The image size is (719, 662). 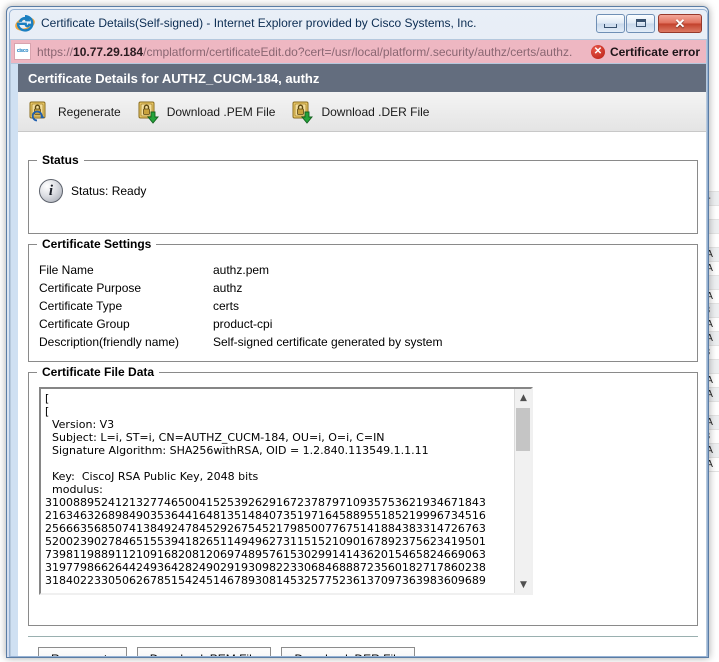 I want to click on close-icon: ✕, so click(x=680, y=23).